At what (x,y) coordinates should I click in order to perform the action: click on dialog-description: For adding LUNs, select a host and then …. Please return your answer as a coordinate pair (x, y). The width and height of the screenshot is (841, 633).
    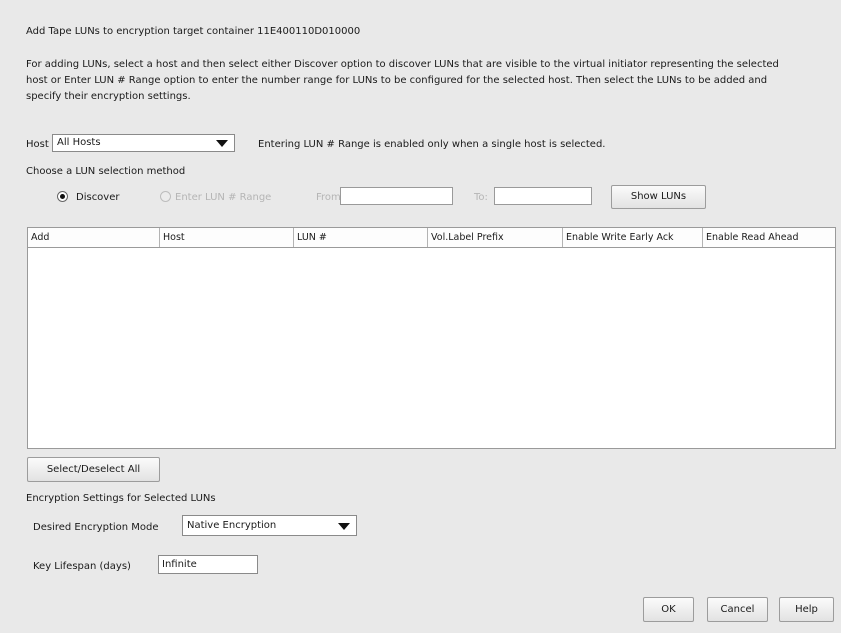
    Looking at the image, I should click on (402, 80).